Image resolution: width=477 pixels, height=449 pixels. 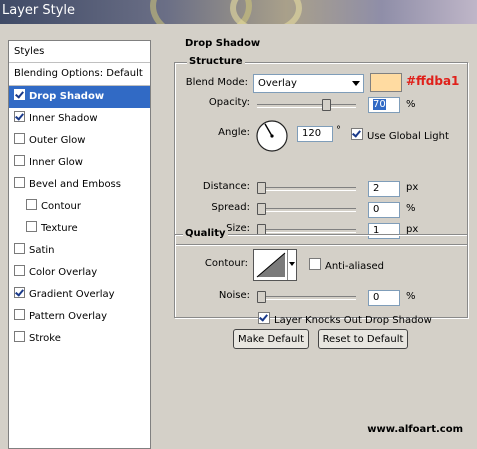 What do you see at coordinates (72, 294) in the screenshot?
I see `sidebar-item-label: Gradient Overlay` at bounding box center [72, 294].